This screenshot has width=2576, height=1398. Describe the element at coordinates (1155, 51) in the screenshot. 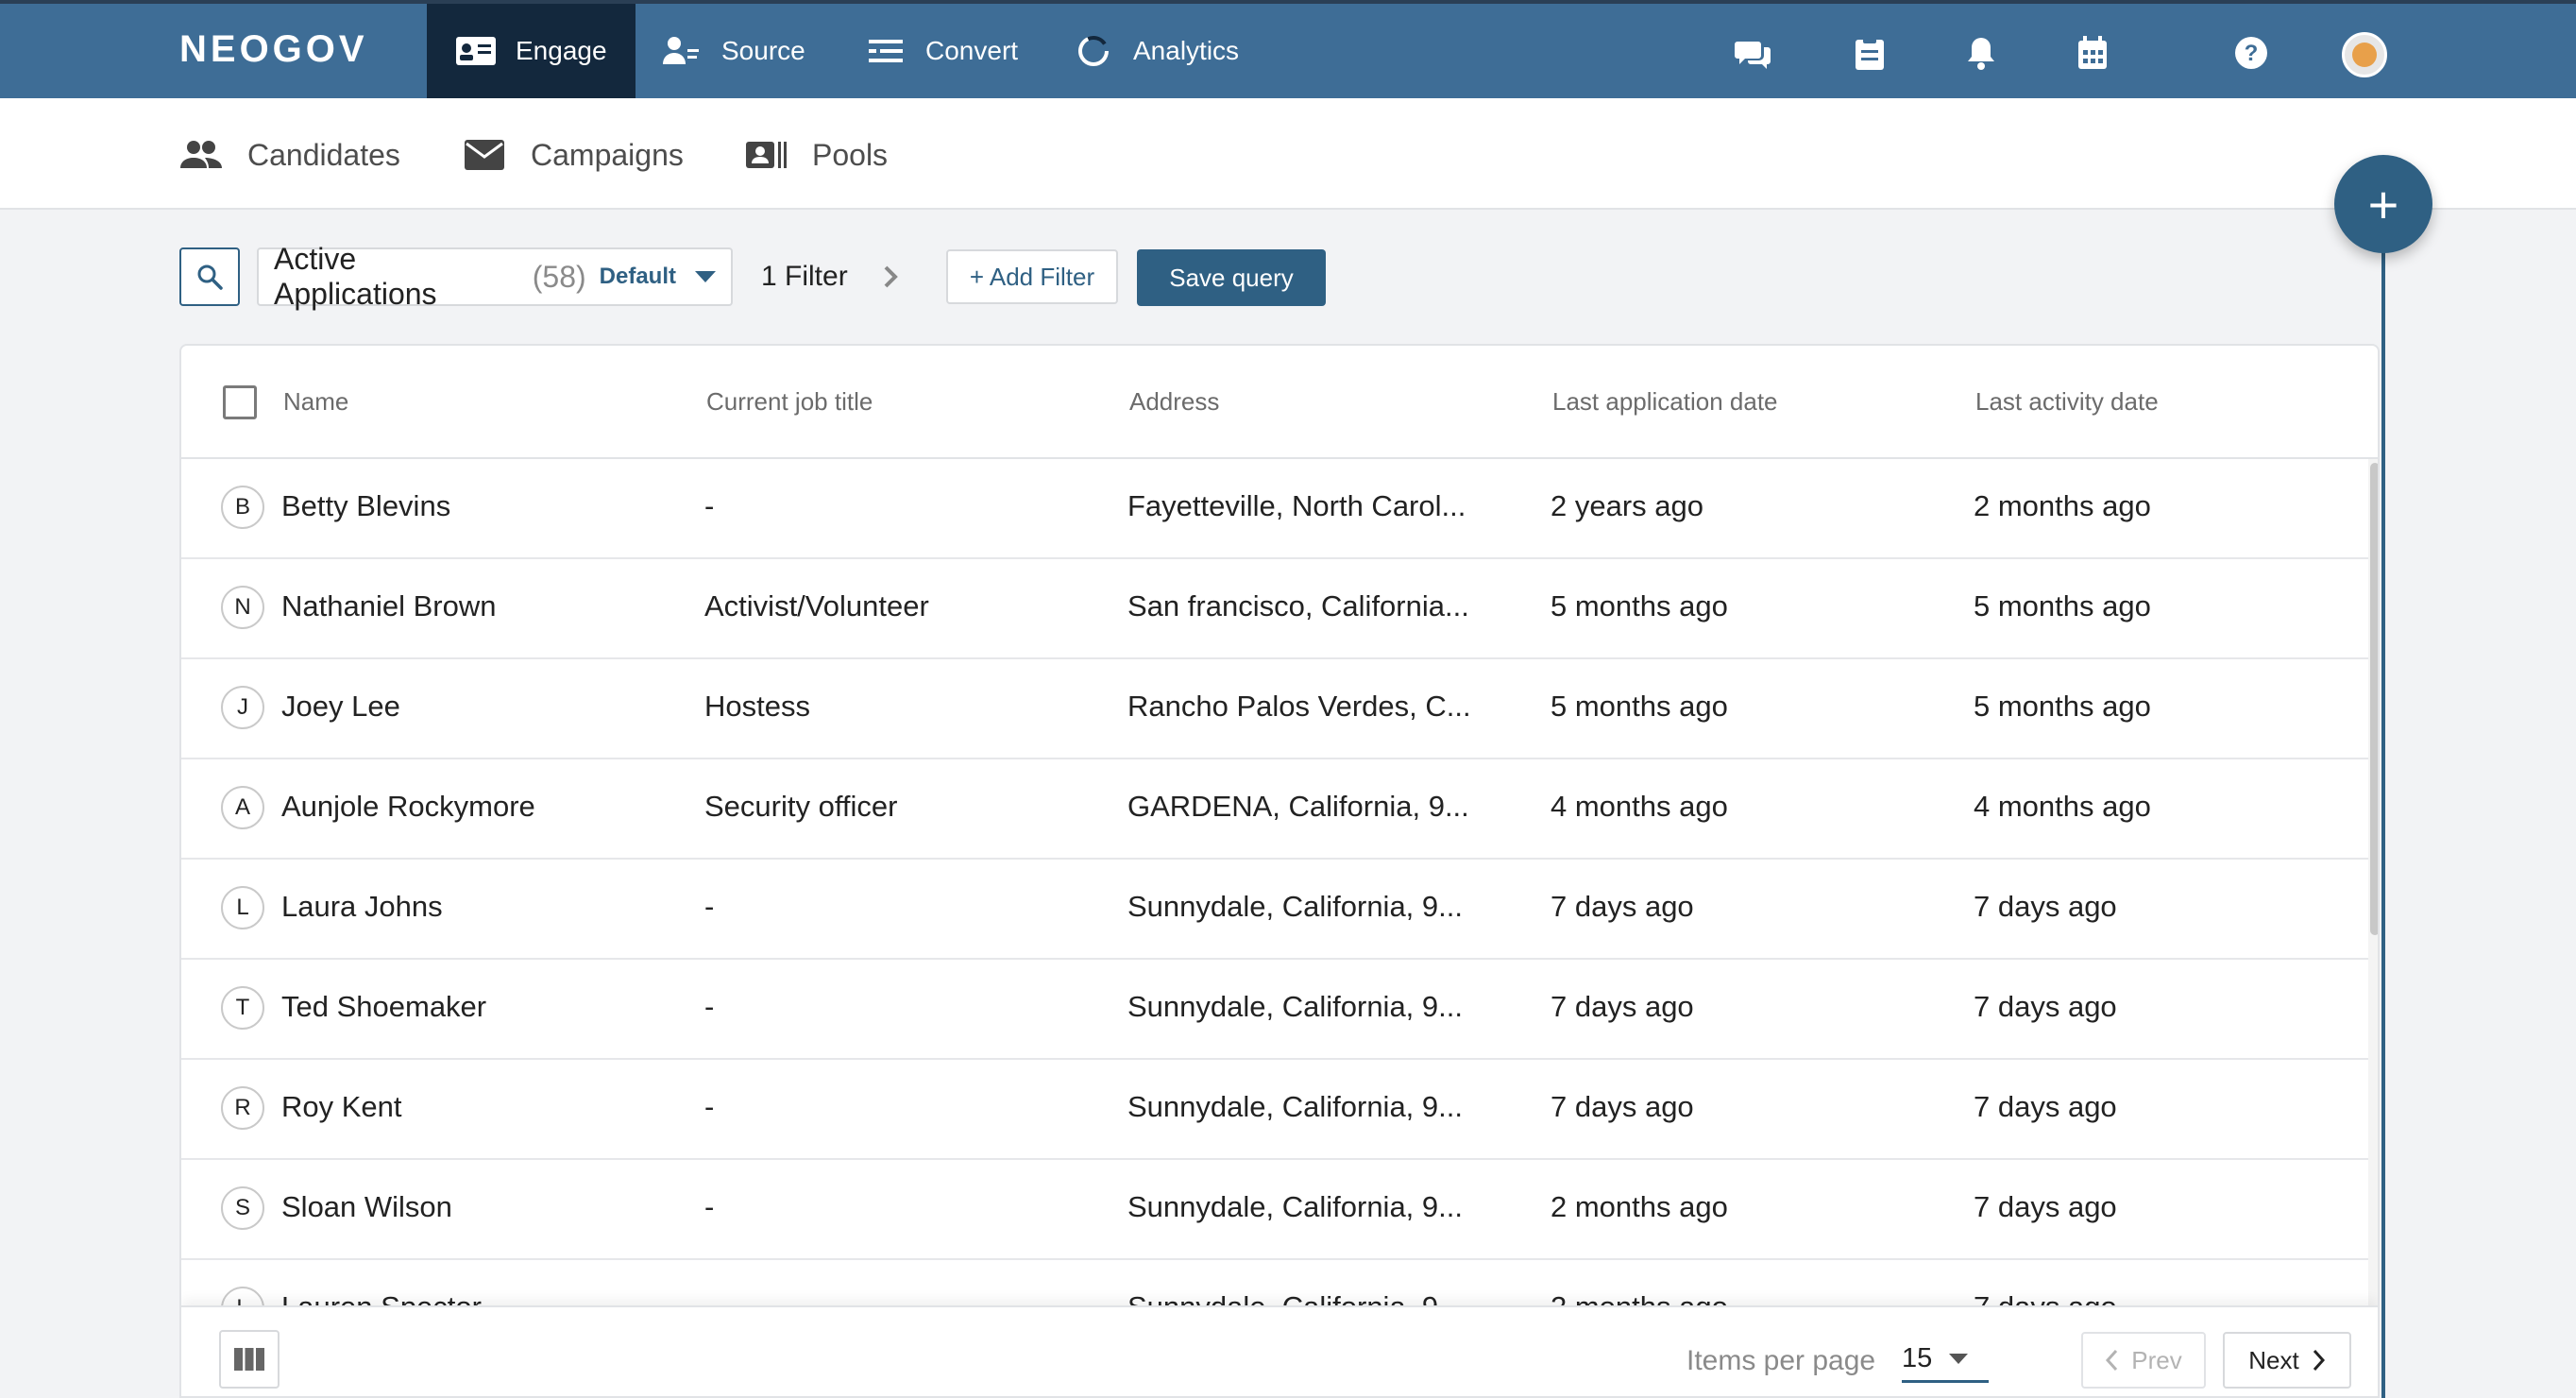

I see `nav-tab-analytics: Analytics` at that location.